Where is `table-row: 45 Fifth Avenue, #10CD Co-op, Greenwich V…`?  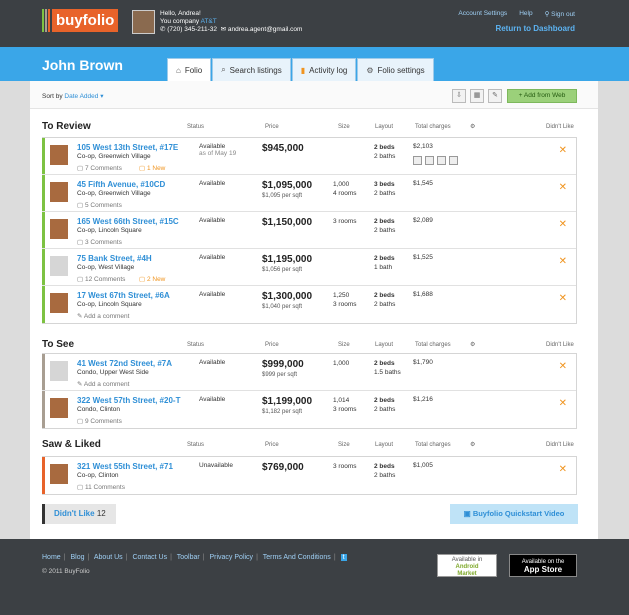
table-row: 45 Fifth Avenue, #10CD Co-op, Greenwich V… is located at coordinates (309, 193).